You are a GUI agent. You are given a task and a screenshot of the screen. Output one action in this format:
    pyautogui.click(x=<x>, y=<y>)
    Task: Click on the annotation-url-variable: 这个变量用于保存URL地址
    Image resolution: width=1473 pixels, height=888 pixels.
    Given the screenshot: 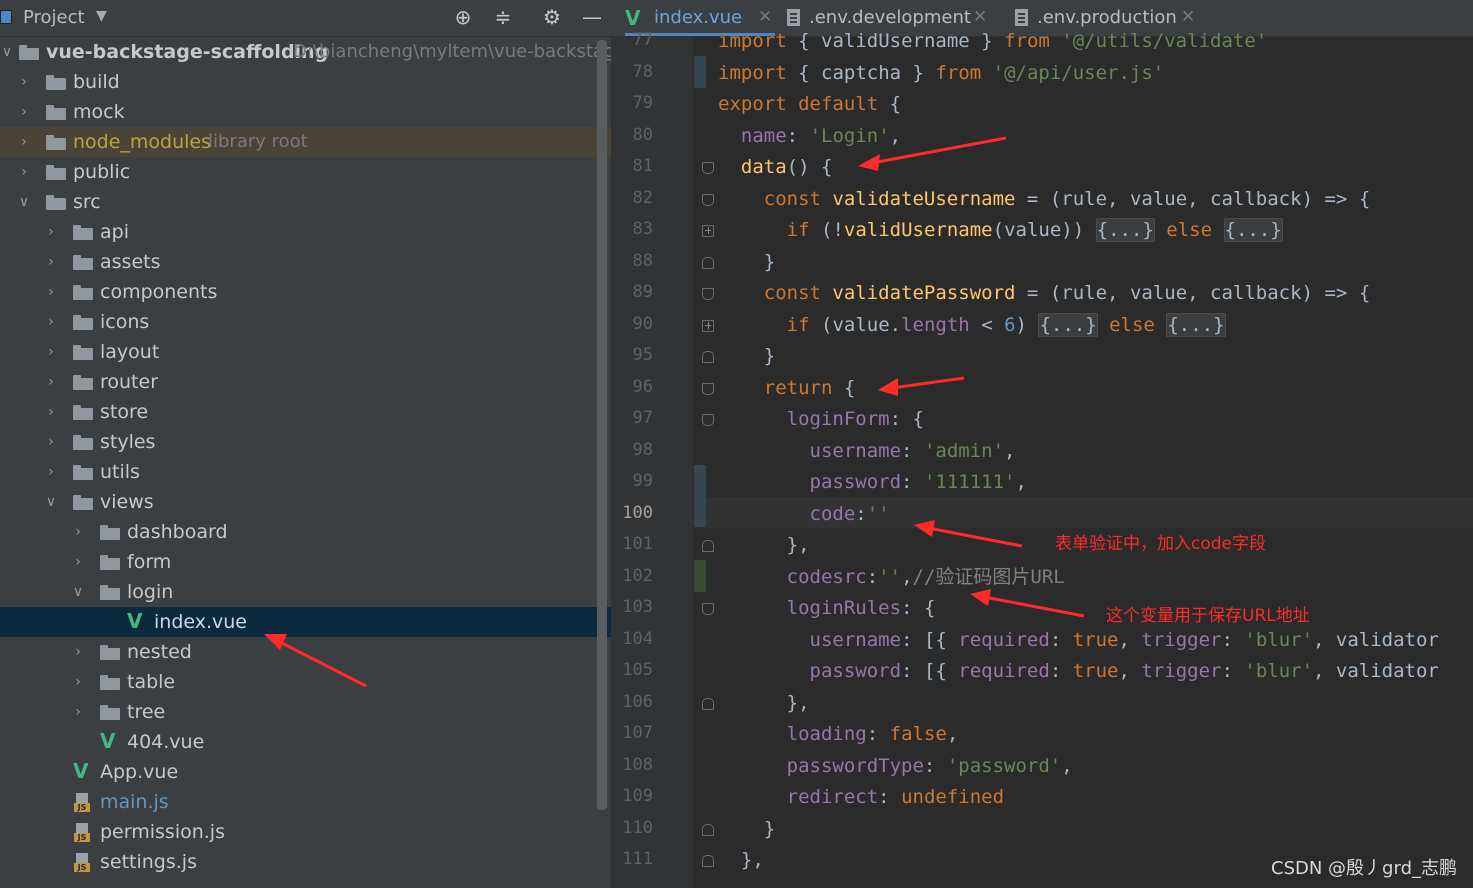 What is the action you would take?
    pyautogui.click(x=1208, y=616)
    